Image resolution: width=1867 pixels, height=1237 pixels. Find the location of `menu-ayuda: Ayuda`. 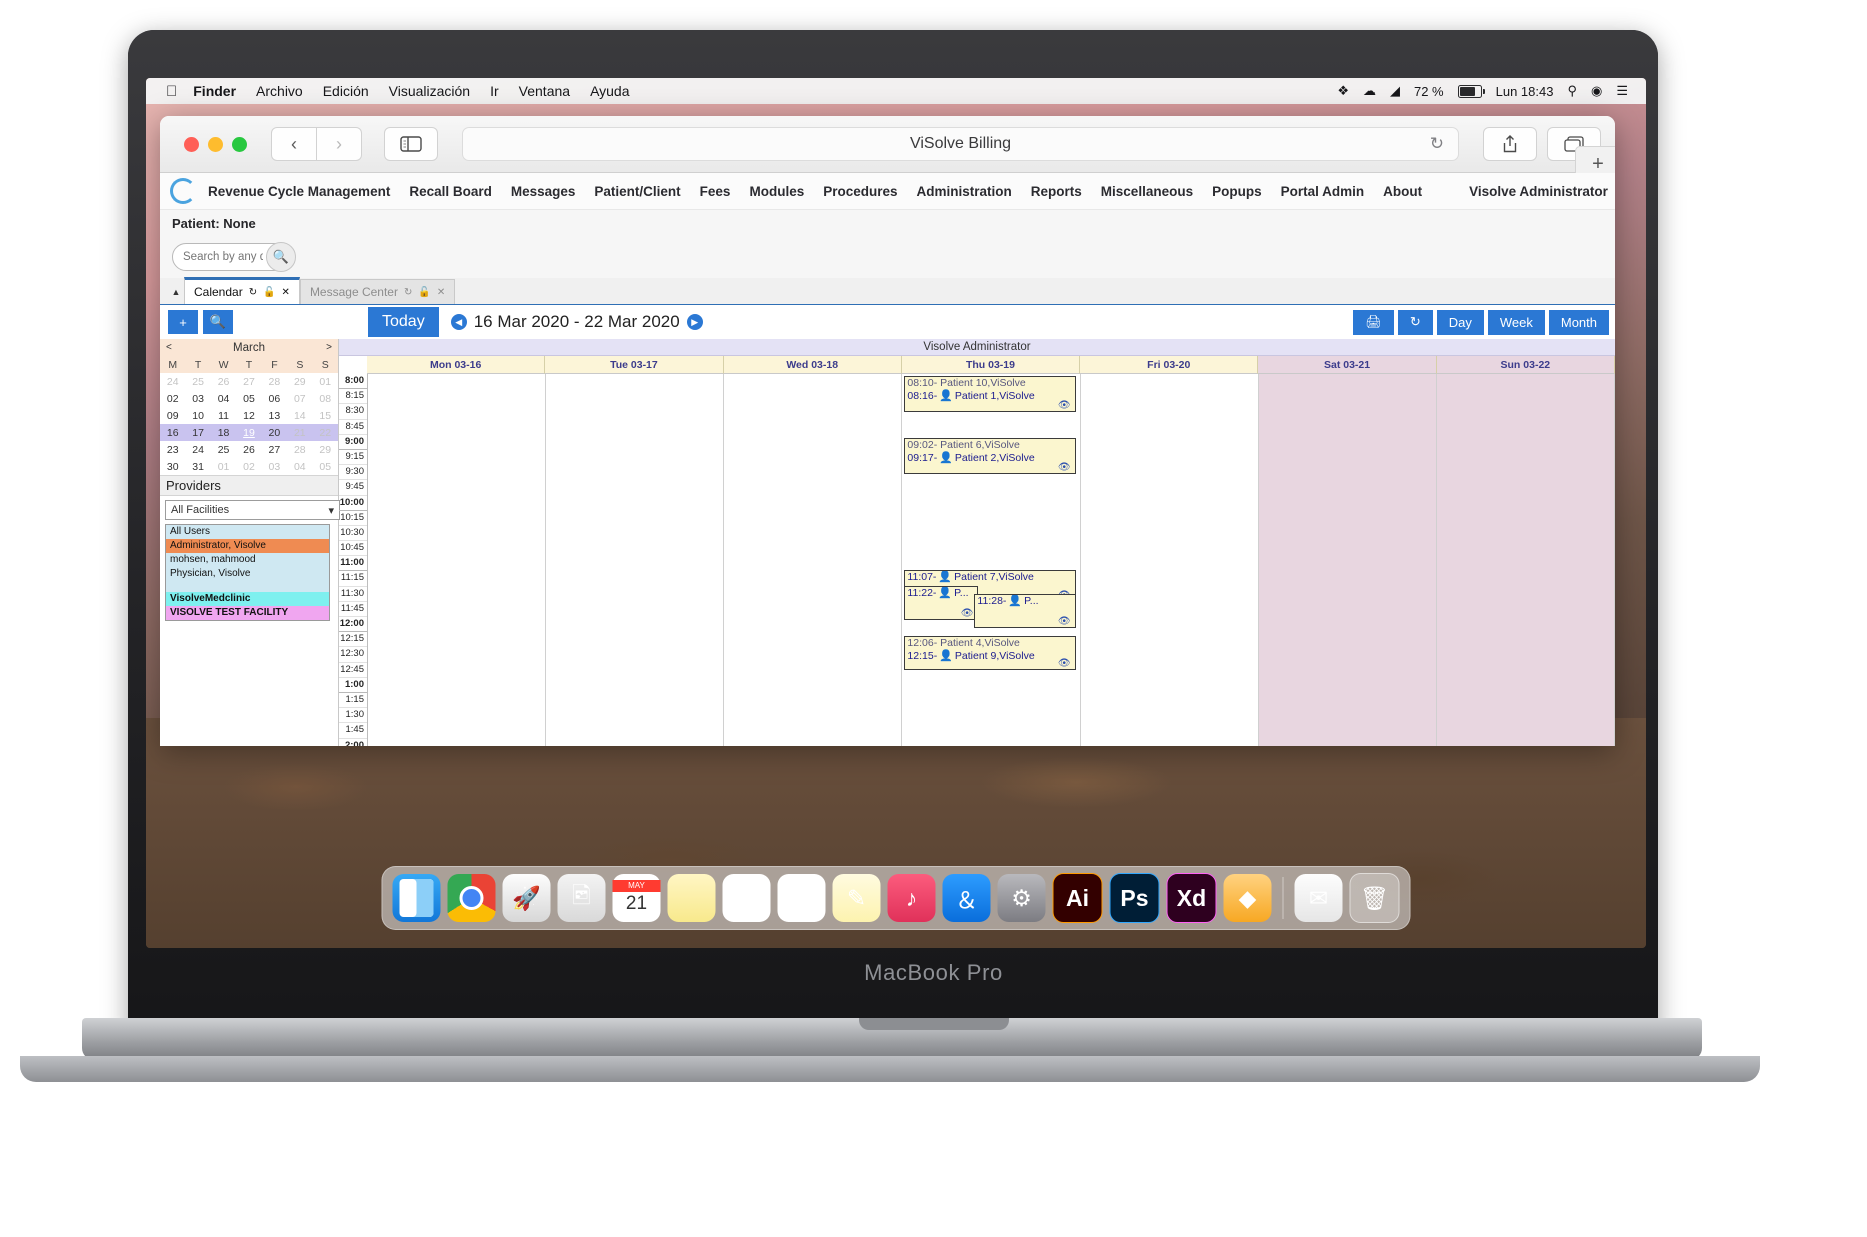

menu-ayuda: Ayuda is located at coordinates (609, 91).